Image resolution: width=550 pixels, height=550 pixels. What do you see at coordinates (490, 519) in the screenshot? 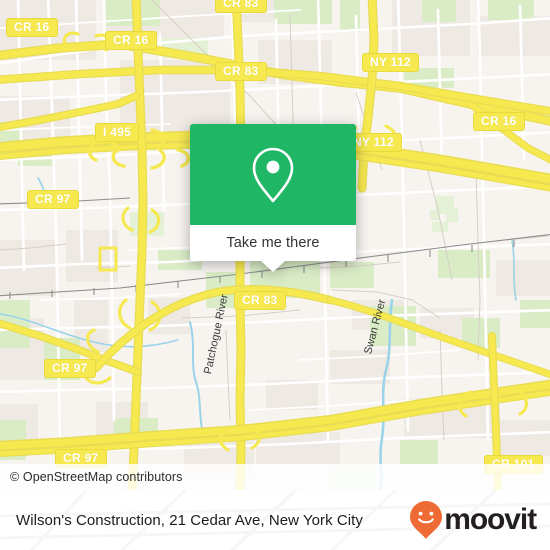
I see `moovit-wordmark: moovit` at bounding box center [490, 519].